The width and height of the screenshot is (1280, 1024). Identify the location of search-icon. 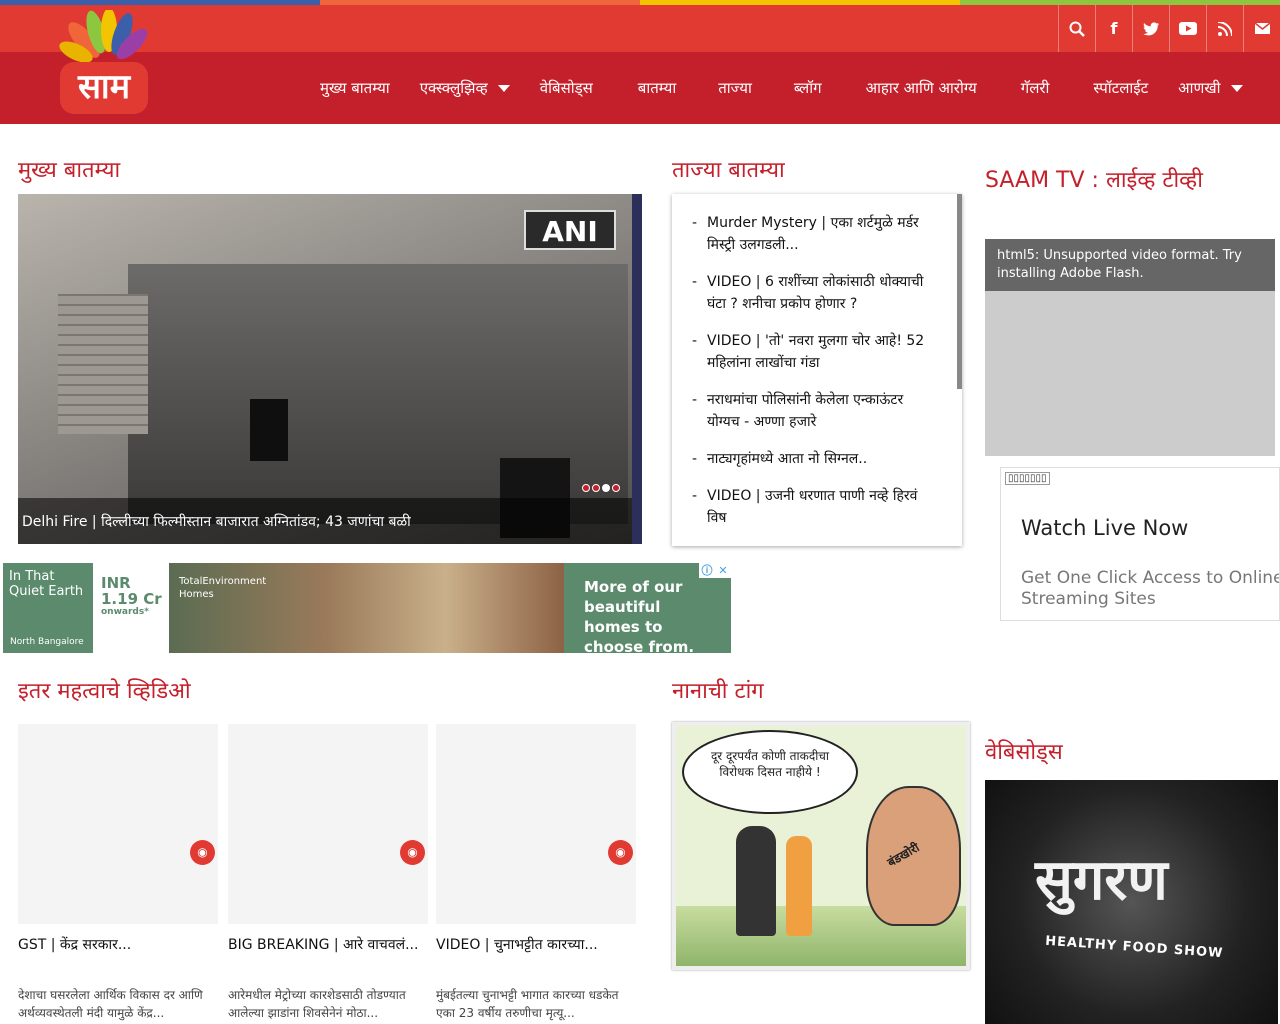
(1076, 28).